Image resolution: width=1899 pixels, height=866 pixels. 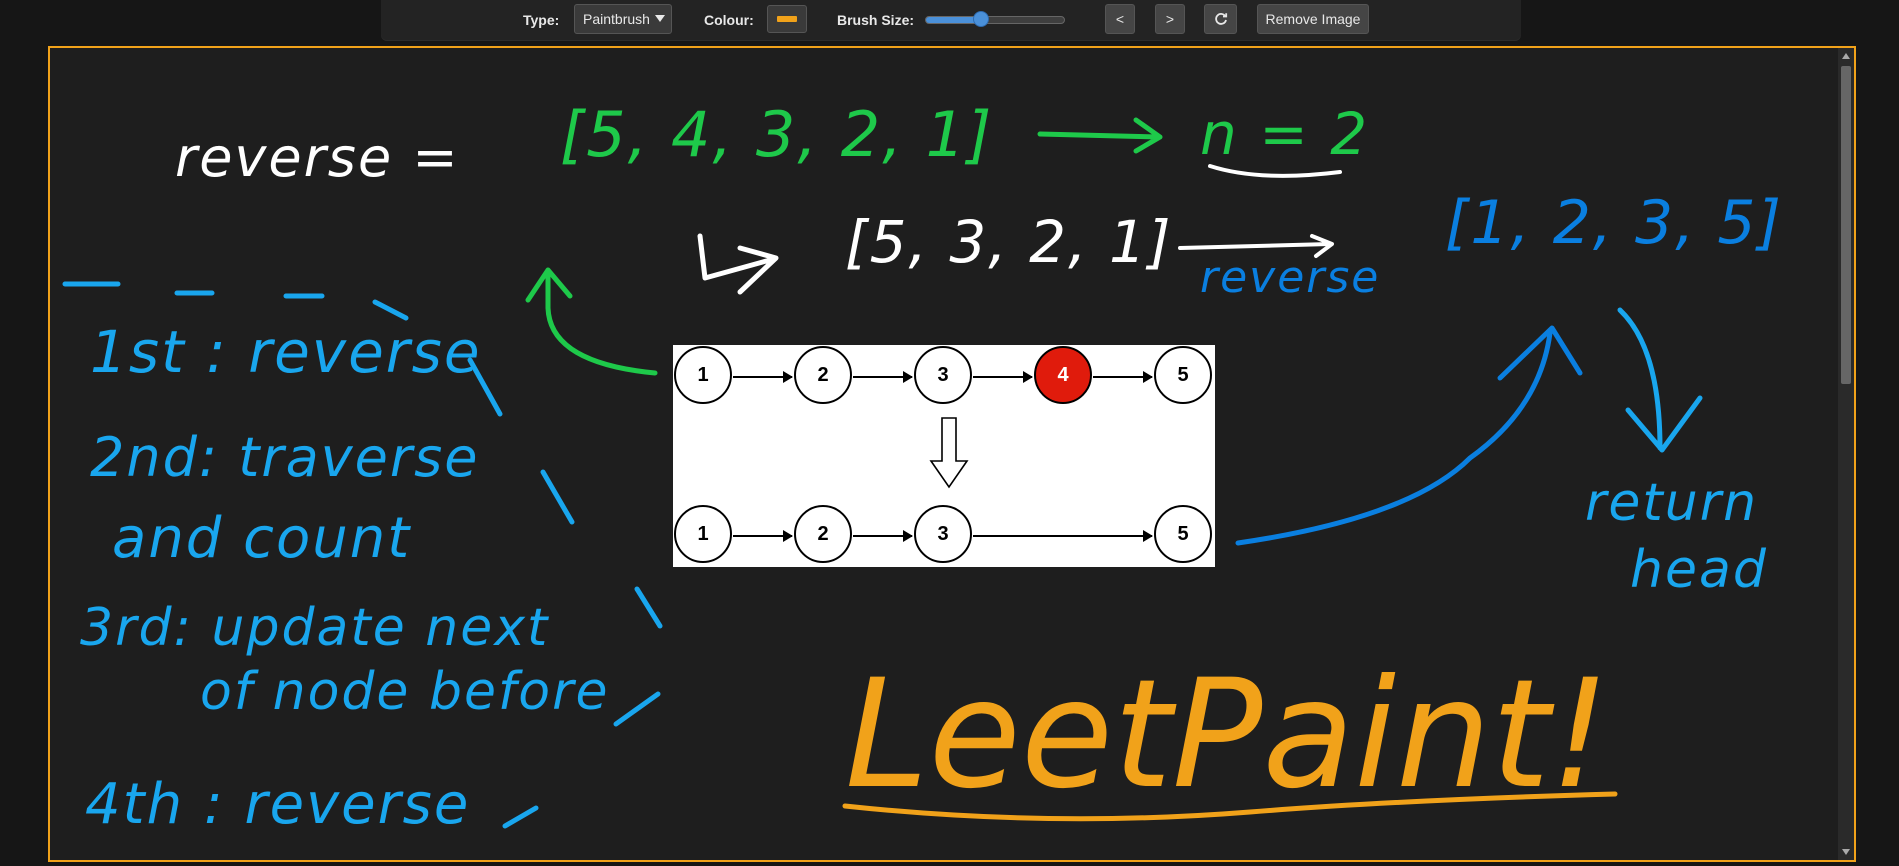 I want to click on refresh-button, so click(x=1220, y=19).